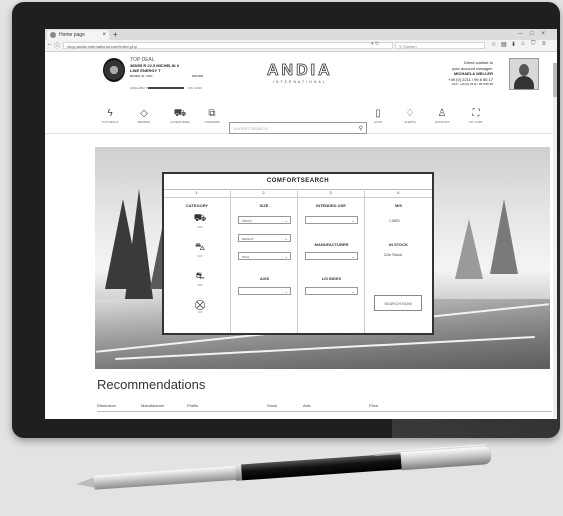  What do you see at coordinates (398, 205) in the screenshot?
I see `ms-heading: M/S` at bounding box center [398, 205].